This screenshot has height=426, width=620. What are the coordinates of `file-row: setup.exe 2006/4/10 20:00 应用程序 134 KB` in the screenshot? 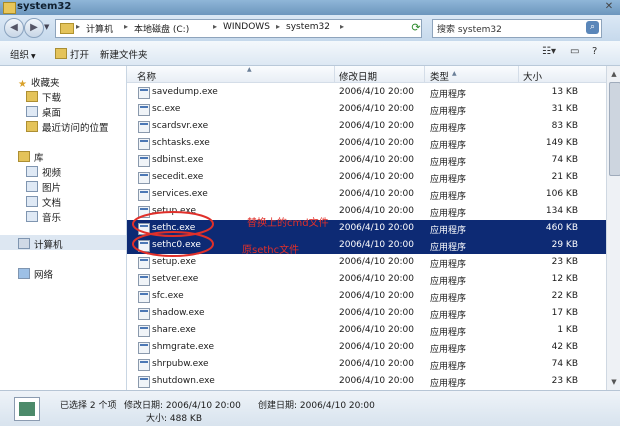 It's located at (366, 211).